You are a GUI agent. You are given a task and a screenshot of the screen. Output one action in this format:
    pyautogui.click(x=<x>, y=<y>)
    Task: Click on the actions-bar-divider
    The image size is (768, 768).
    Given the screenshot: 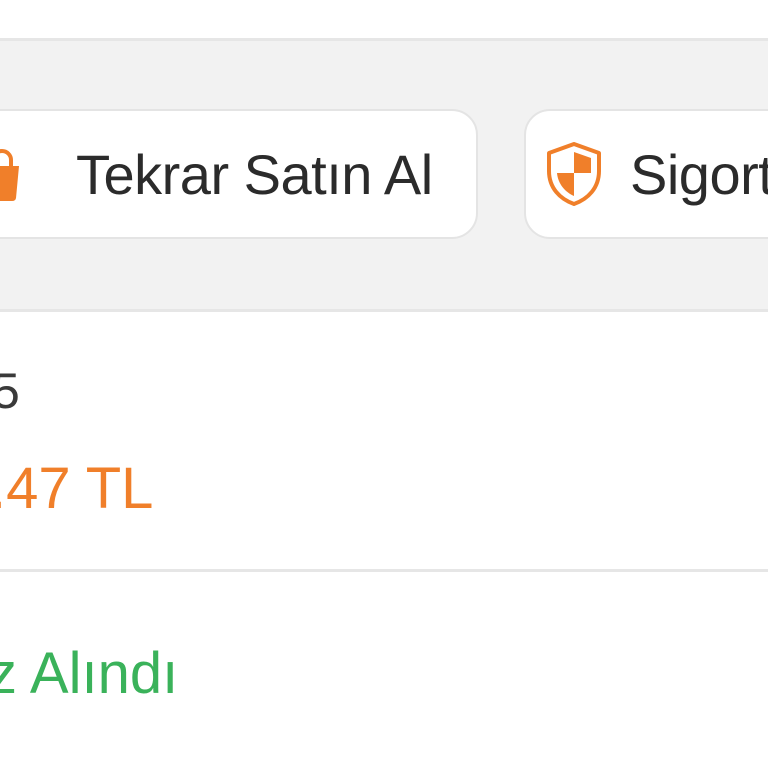 What is the action you would take?
    pyautogui.click(x=384, y=310)
    